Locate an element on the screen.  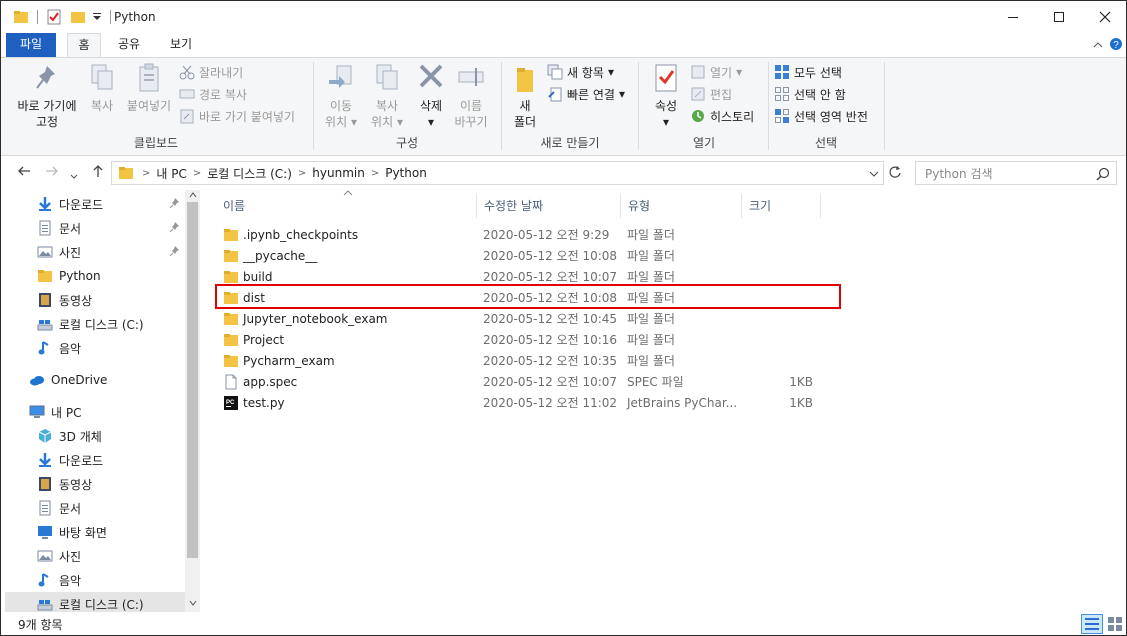
select-none-button: 선택 안 함 is located at coordinates (810, 94).